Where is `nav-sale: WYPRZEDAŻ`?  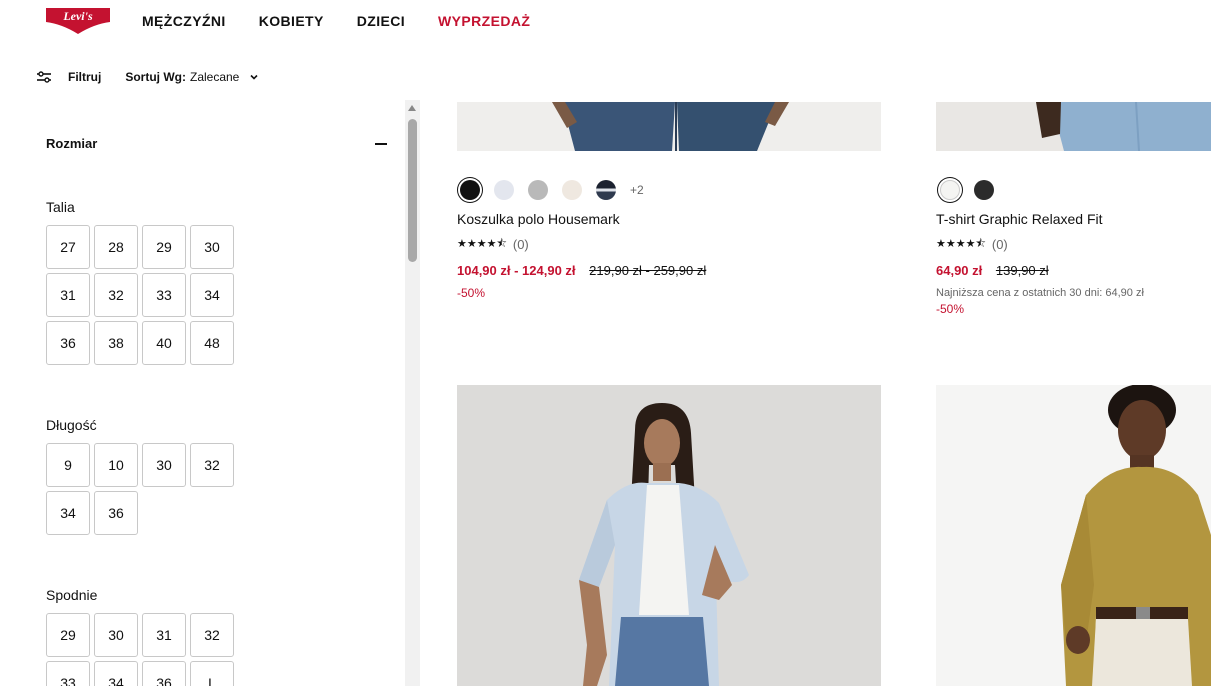
nav-sale: WYPRZEDAŻ is located at coordinates (484, 21).